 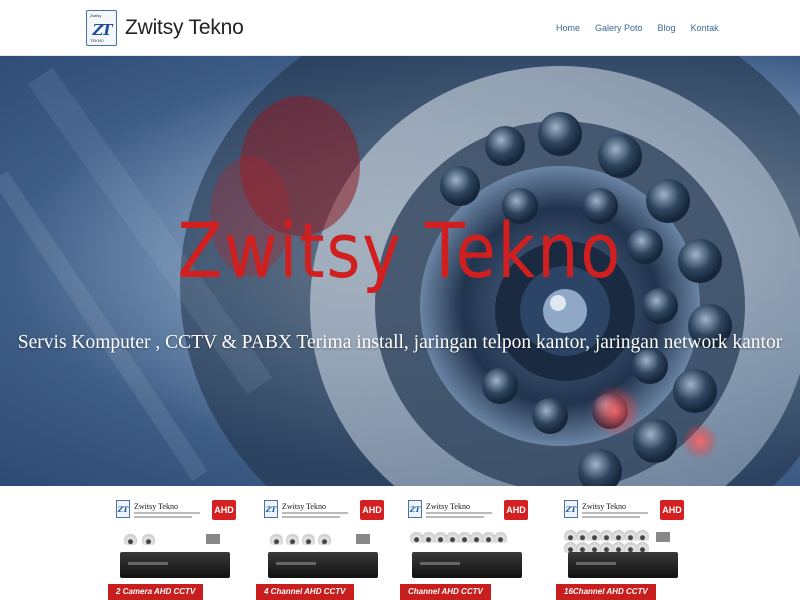 I want to click on brand-link: Zwitsy ZT TEKNO Zwitsy Tekno, so click(x=165, y=28).